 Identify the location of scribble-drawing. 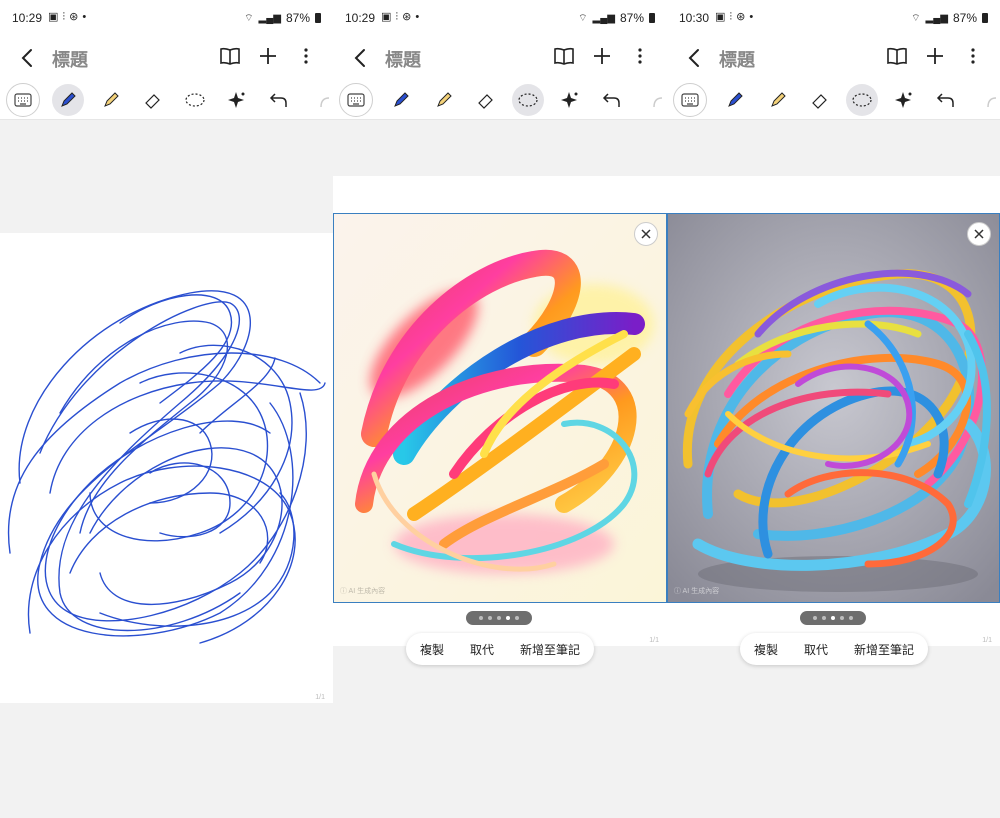
(166, 467).